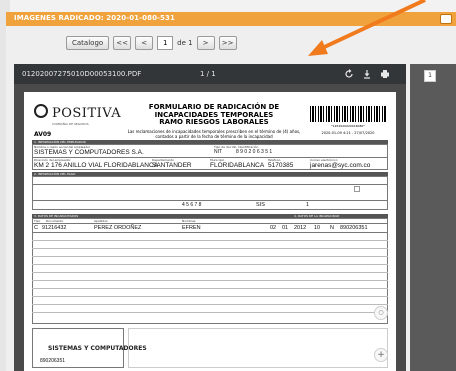 The height and width of the screenshot is (371, 456). Describe the element at coordinates (205, 43) in the screenshot. I see `next-page-button: >` at that location.